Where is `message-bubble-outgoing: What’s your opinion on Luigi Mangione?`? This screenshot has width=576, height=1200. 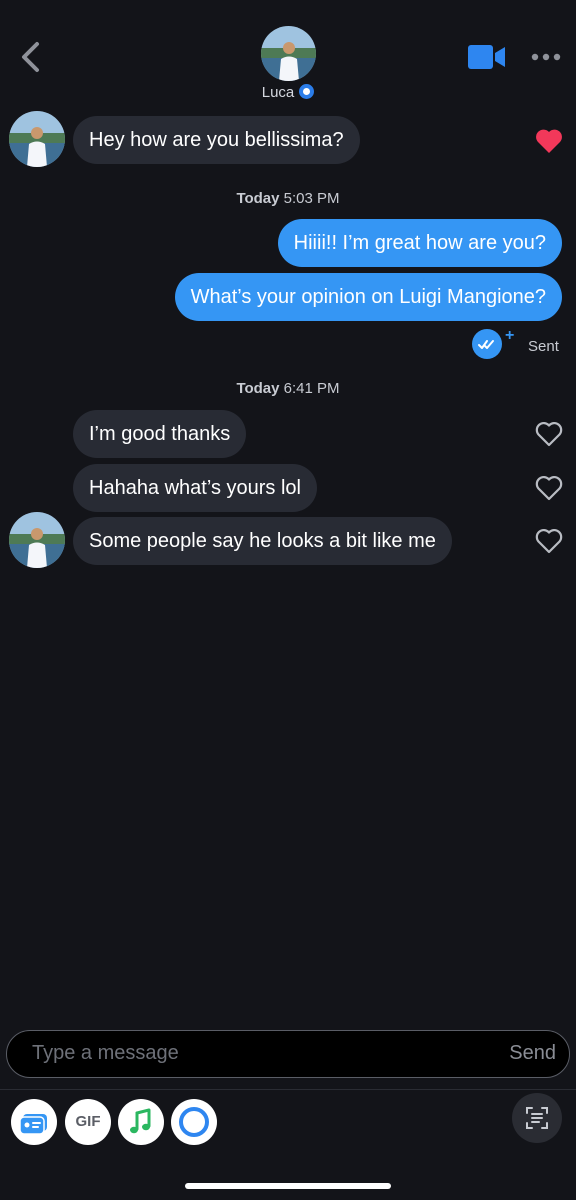
message-bubble-outgoing: What’s your opinion on Luigi Mangione? is located at coordinates (368, 297).